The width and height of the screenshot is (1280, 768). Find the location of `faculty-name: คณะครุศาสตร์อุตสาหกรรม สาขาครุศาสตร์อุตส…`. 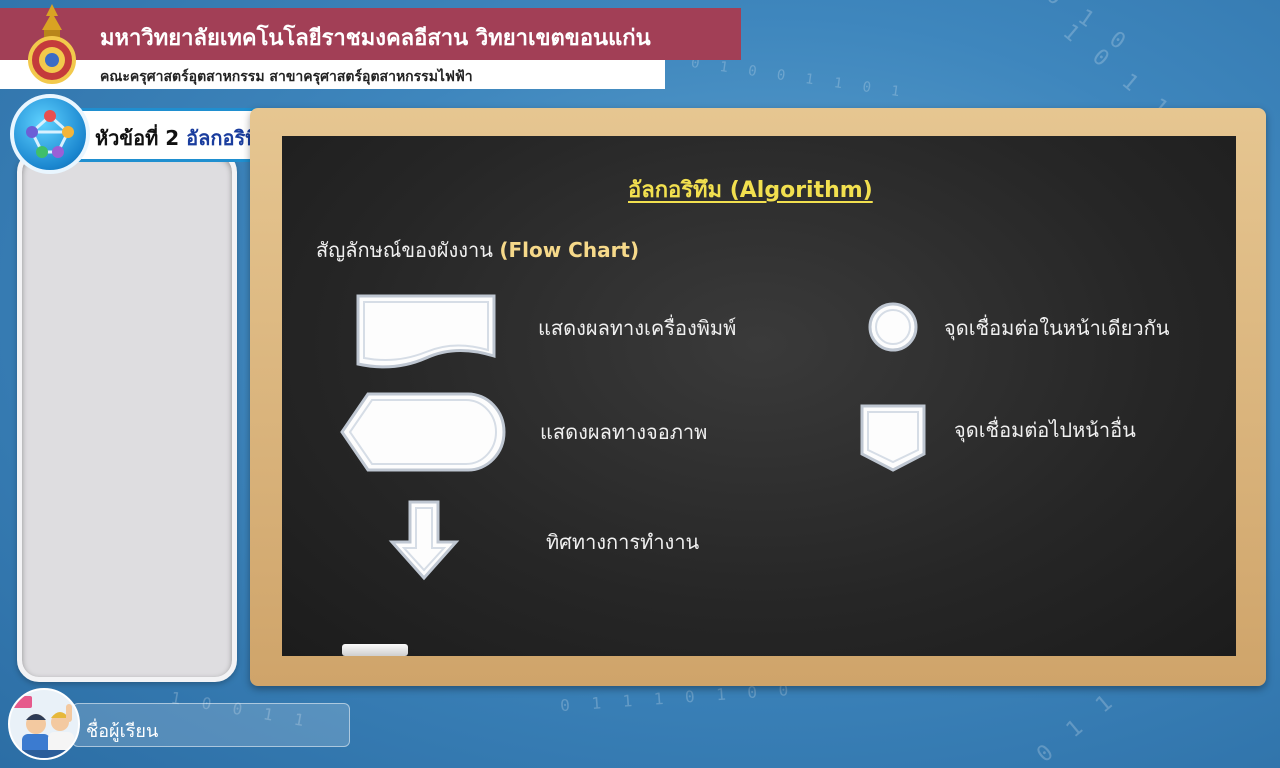

faculty-name: คณะครุศาสตร์อุตสาหกรรม สาขาครุศาสตร์อุตส… is located at coordinates (286, 77).